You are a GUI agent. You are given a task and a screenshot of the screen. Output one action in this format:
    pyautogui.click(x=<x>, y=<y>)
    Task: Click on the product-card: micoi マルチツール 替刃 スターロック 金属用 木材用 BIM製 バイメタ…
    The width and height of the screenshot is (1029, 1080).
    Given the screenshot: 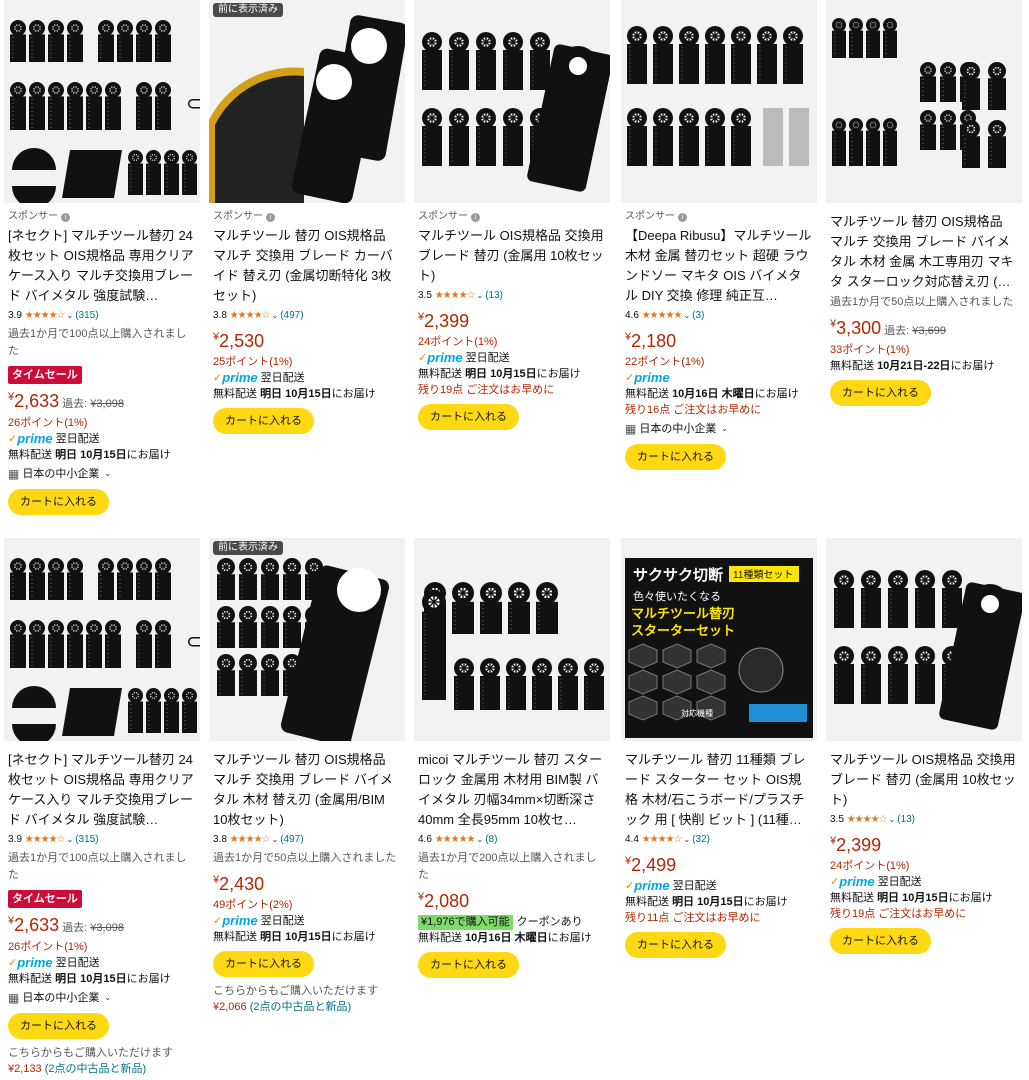 What is the action you would take?
    pyautogui.click(x=512, y=758)
    